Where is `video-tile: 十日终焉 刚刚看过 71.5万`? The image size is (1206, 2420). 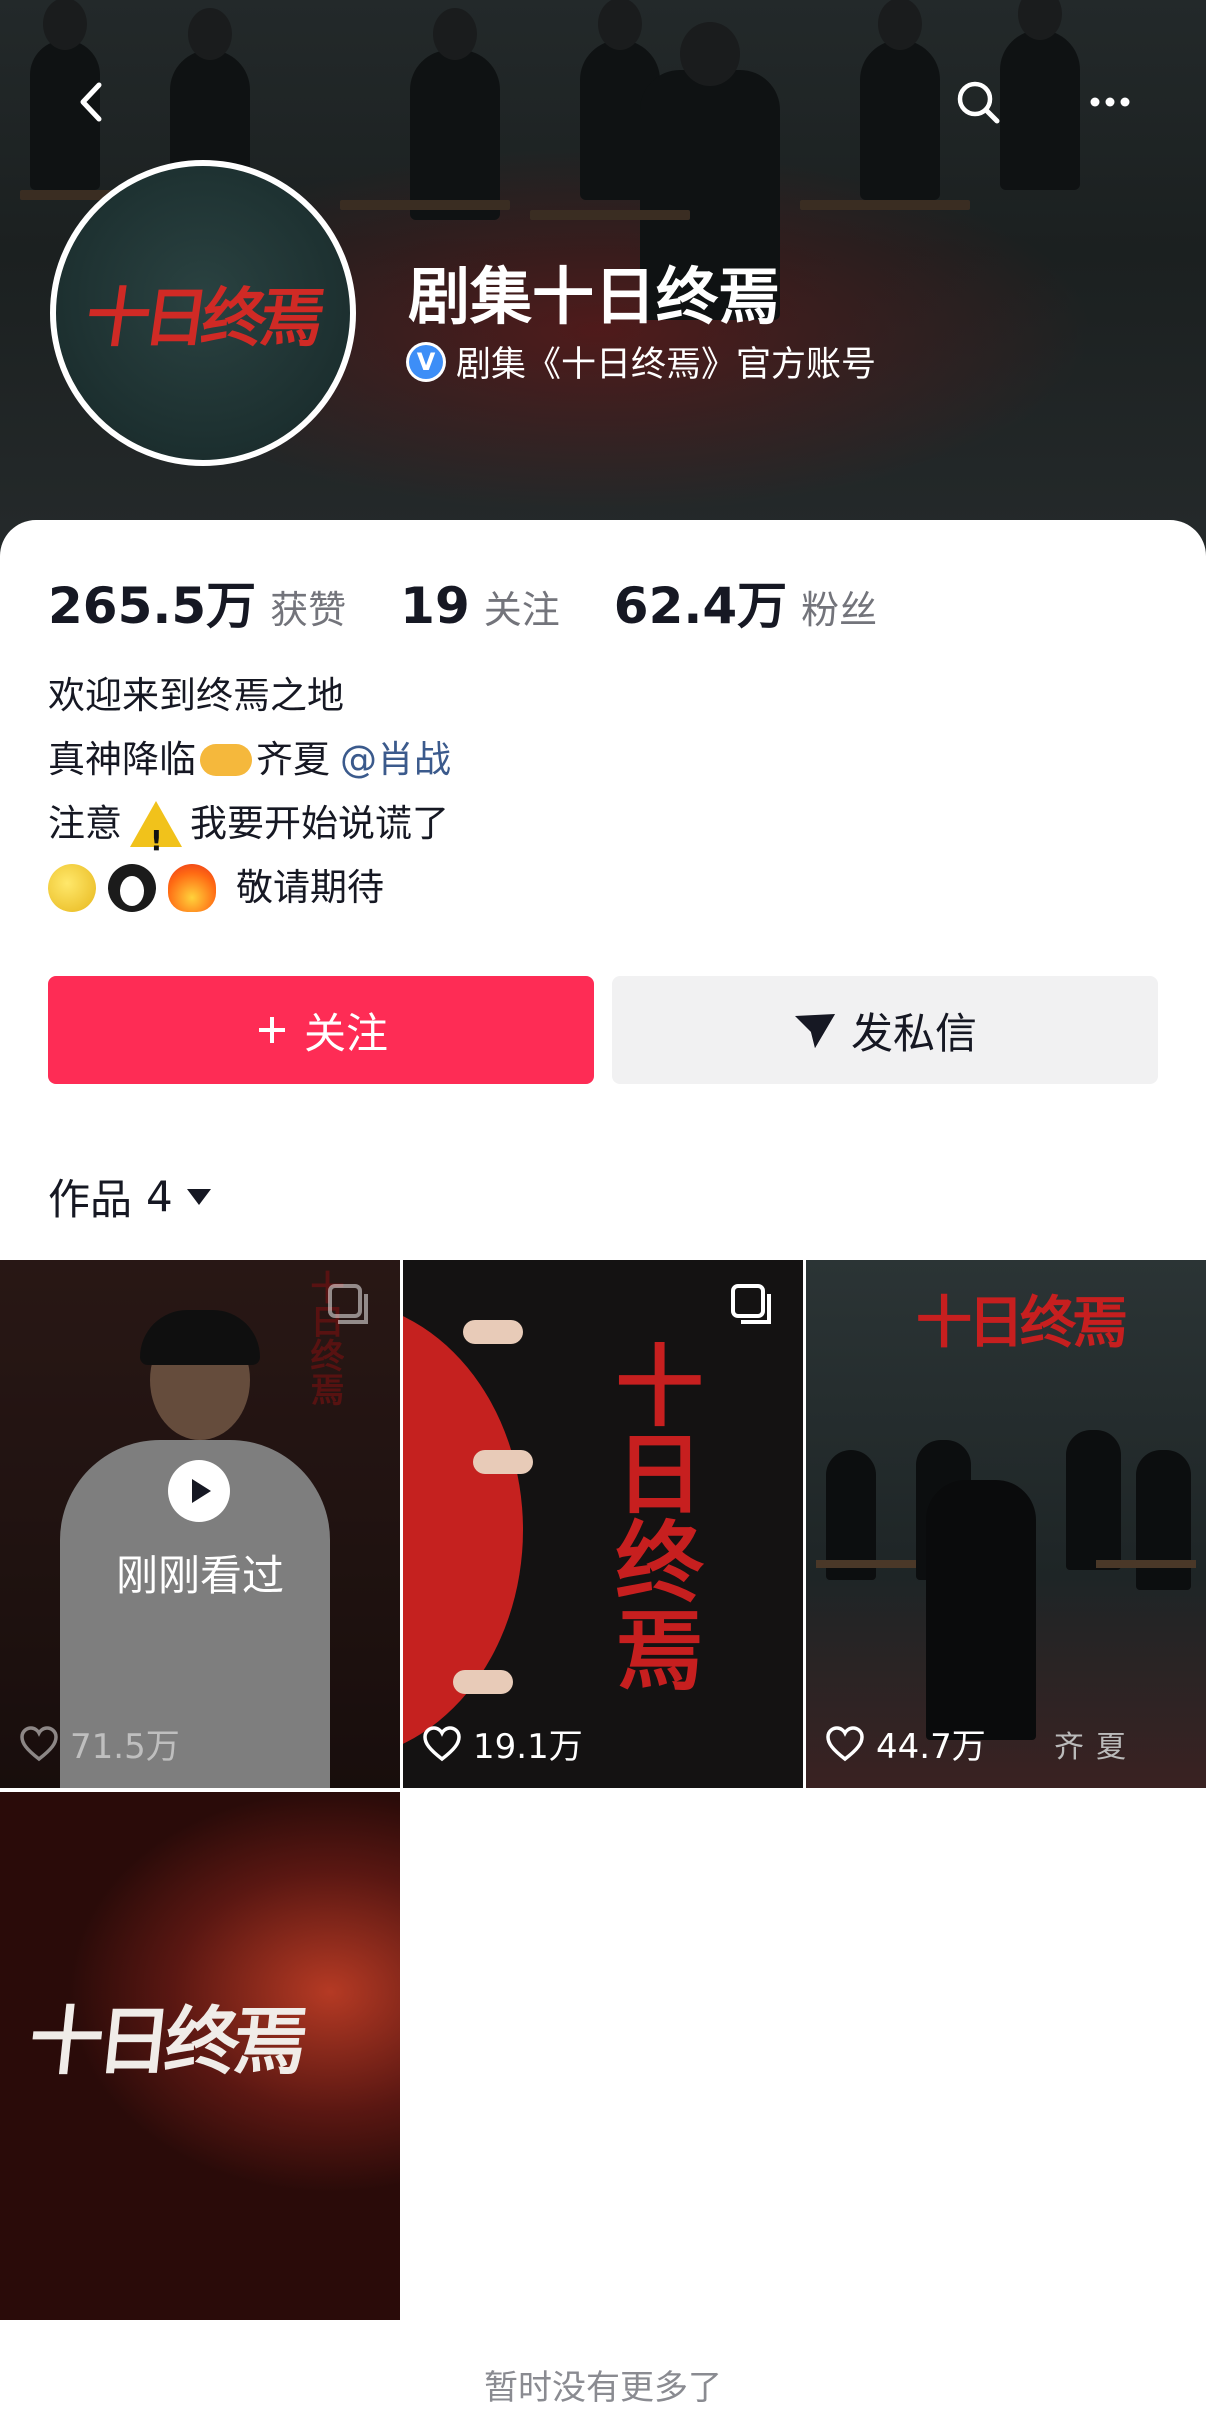 video-tile: 十日终焉 刚刚看过 71.5万 is located at coordinates (200, 1524).